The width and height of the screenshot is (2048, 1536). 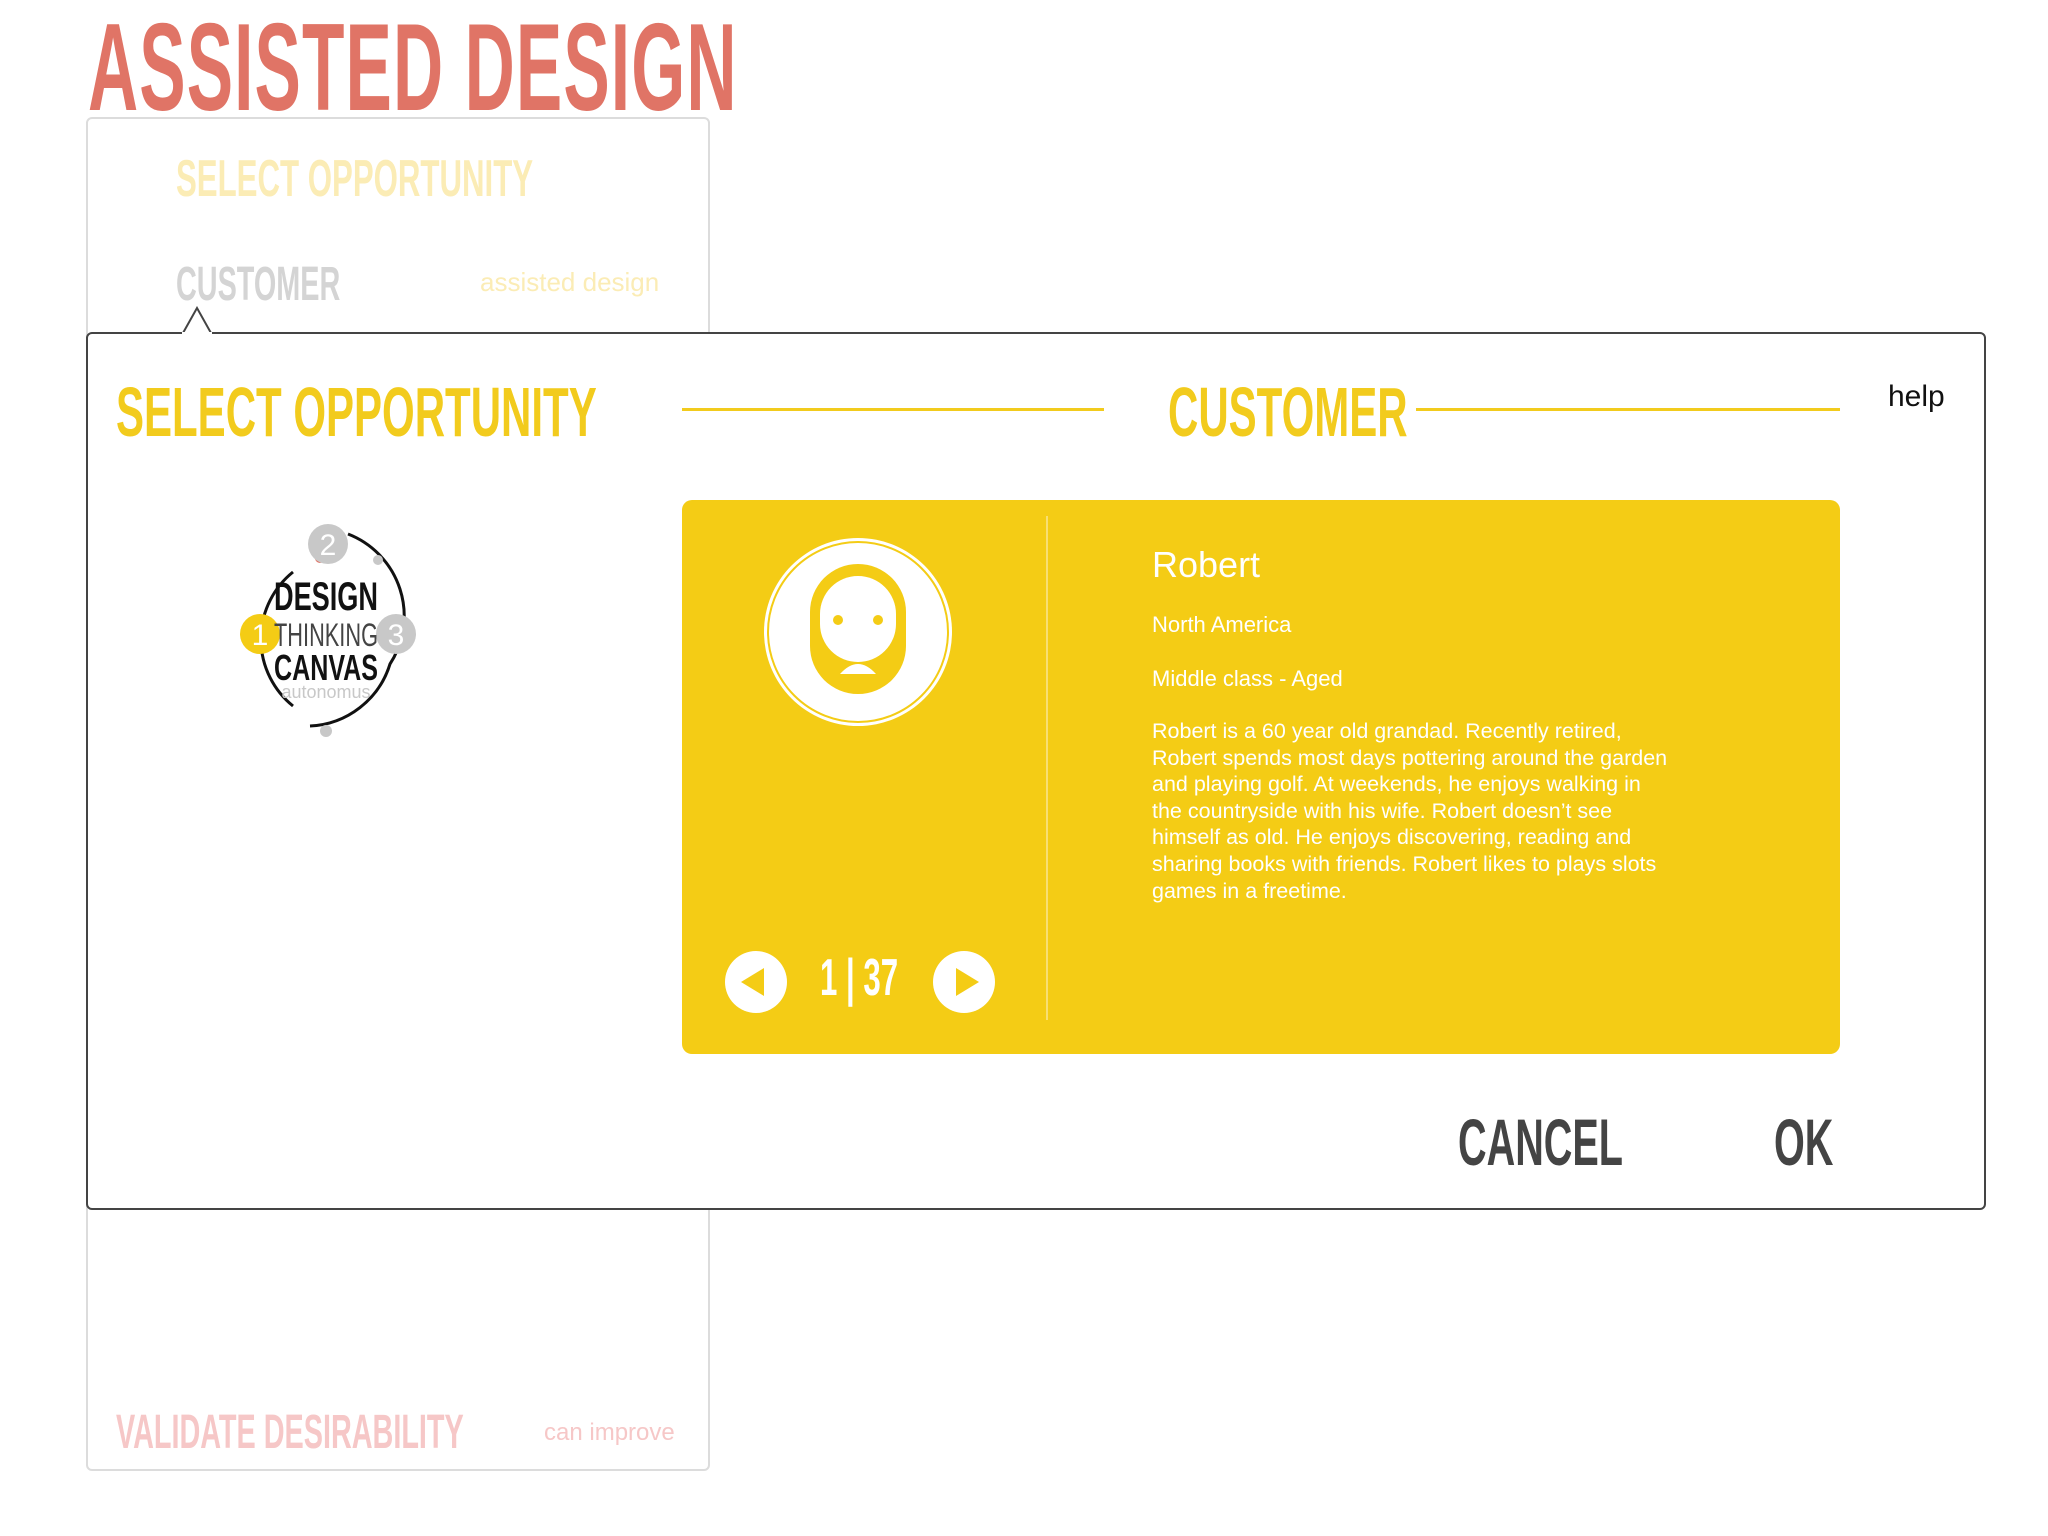 What do you see at coordinates (354, 179) in the screenshot?
I see `workflow-step-select-opportunity: SELECT OPPORTUNITY` at bounding box center [354, 179].